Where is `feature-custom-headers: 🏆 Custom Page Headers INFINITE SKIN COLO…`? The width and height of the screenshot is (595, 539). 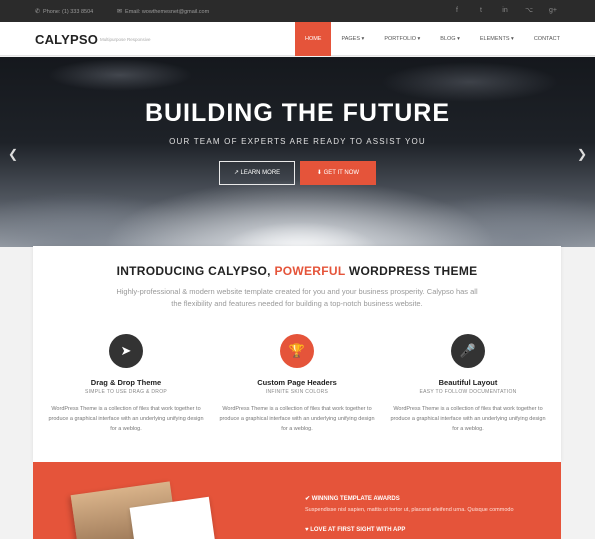
feature-custom-headers: 🏆 Custom Page Headers INFINITE SKIN COLO… is located at coordinates (297, 384).